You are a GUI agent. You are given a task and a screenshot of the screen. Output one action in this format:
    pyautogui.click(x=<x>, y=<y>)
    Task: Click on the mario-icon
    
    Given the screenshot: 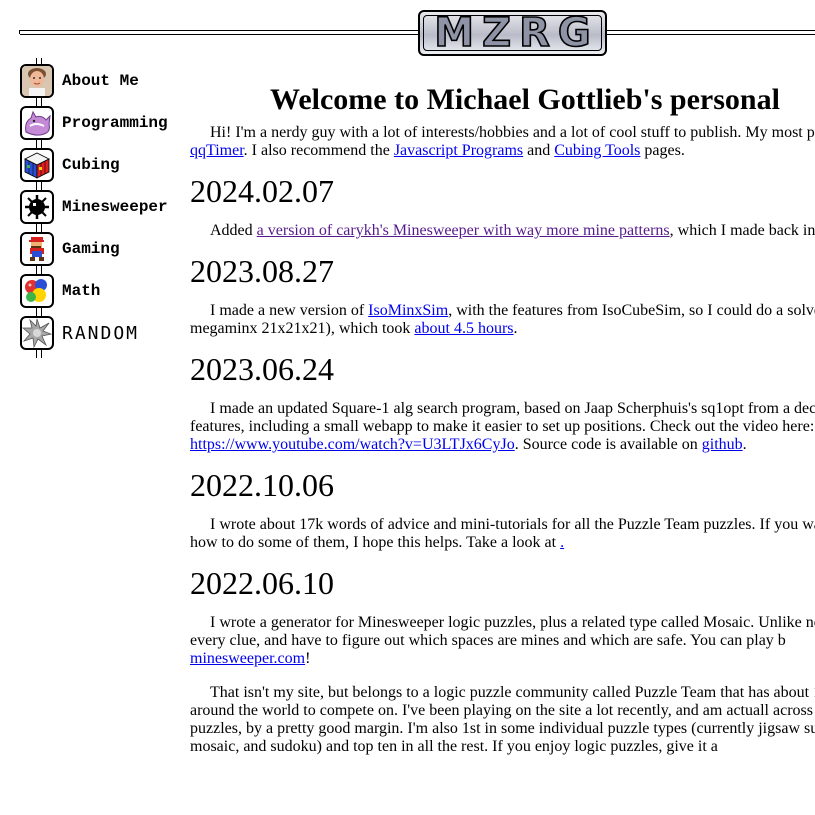 What is the action you would take?
    pyautogui.click(x=37, y=249)
    